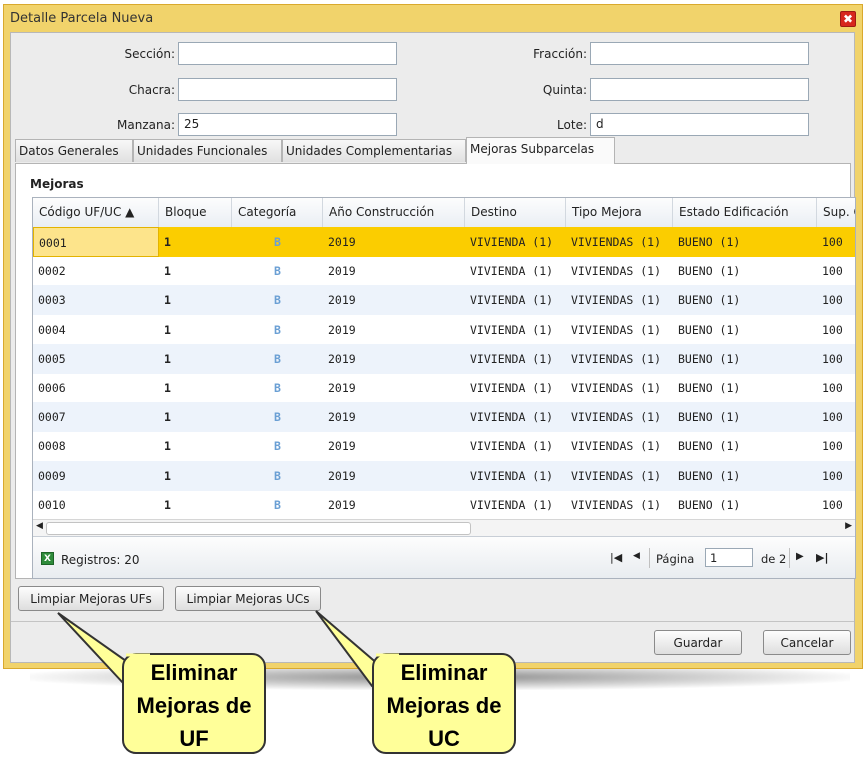 The width and height of the screenshot is (868, 762). What do you see at coordinates (444, 738) in the screenshot?
I see `callout-uc-line-3: UC` at bounding box center [444, 738].